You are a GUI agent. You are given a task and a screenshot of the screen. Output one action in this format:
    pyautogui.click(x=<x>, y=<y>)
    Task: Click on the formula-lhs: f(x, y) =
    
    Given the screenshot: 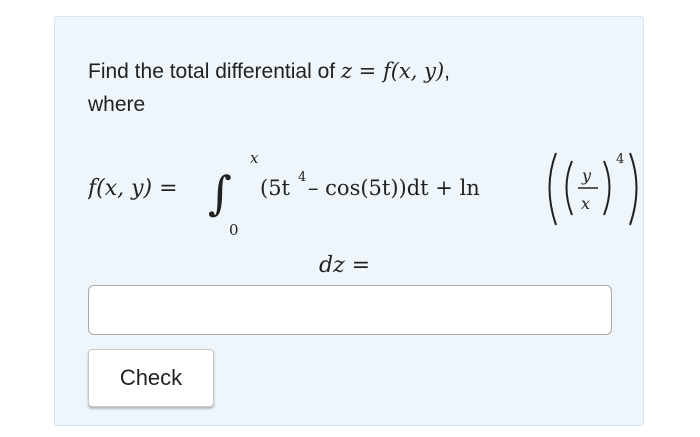 What is the action you would take?
    pyautogui.click(x=133, y=188)
    